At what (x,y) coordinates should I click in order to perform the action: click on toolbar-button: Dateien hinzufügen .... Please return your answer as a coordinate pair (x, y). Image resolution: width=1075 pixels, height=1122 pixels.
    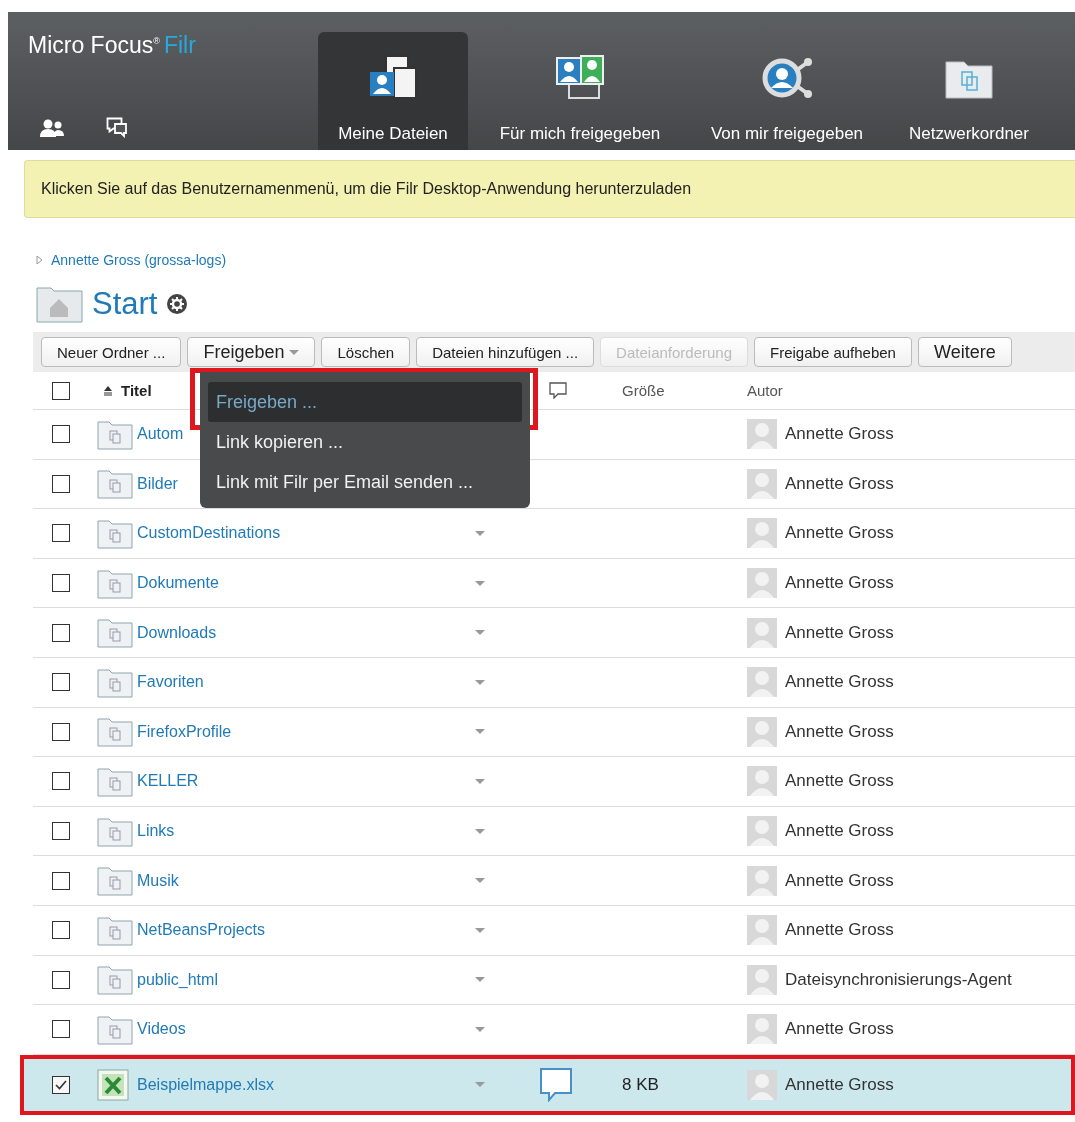
    Looking at the image, I should click on (505, 352).